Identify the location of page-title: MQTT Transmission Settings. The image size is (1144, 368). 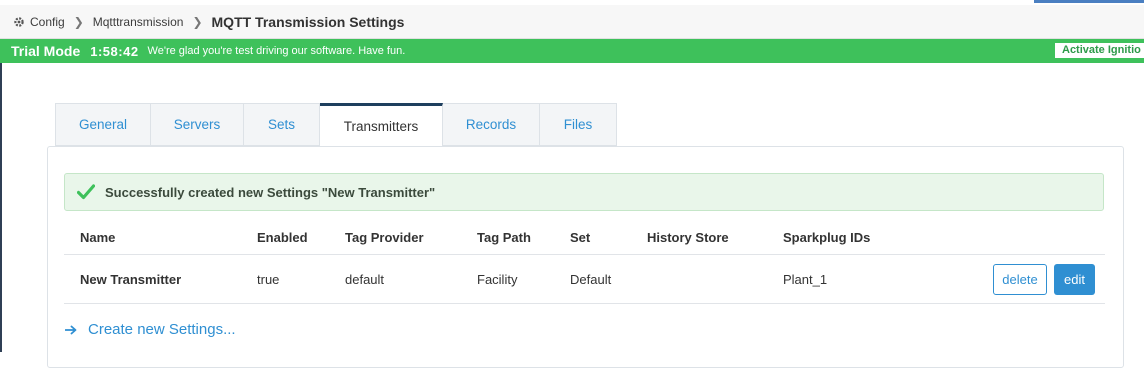
(308, 21).